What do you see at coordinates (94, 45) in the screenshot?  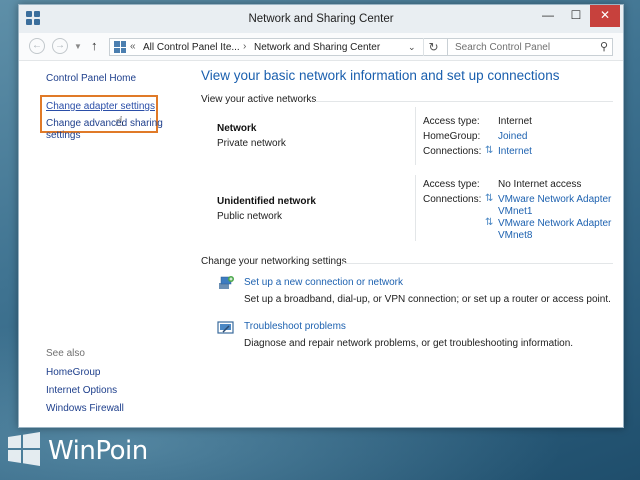 I see `up-arrow-icon: ↑` at bounding box center [94, 45].